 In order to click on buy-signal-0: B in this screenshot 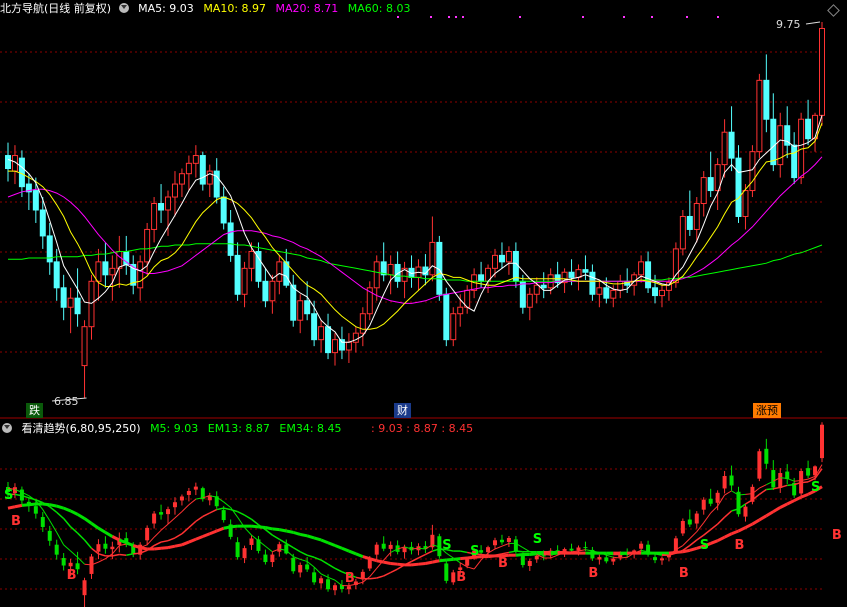, I will do `click(16, 521)`.